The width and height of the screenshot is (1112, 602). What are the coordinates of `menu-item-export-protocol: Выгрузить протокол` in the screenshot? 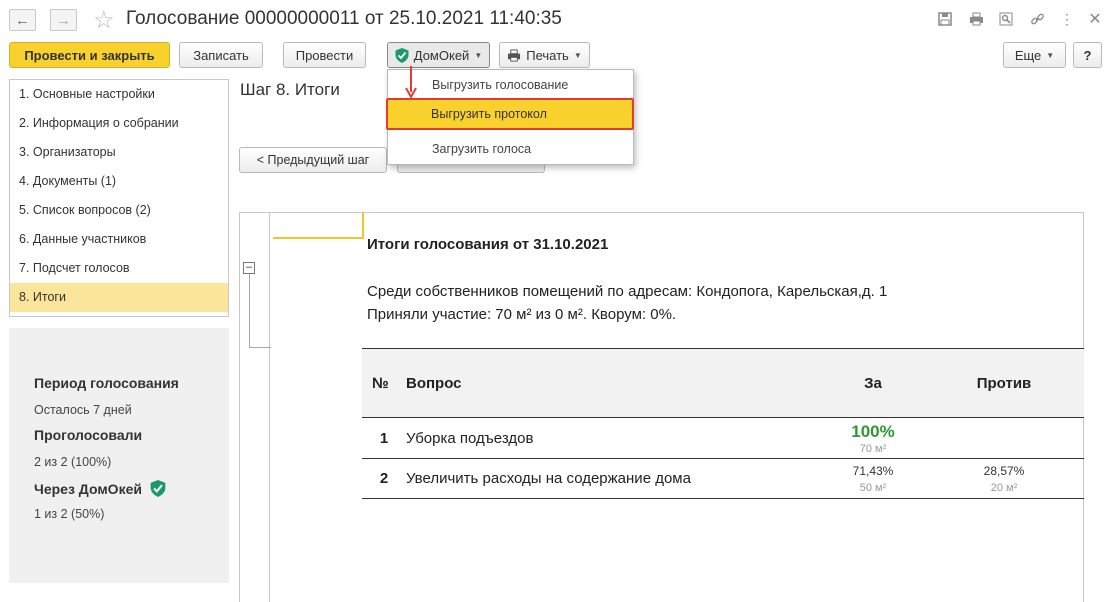 It's located at (510, 114).